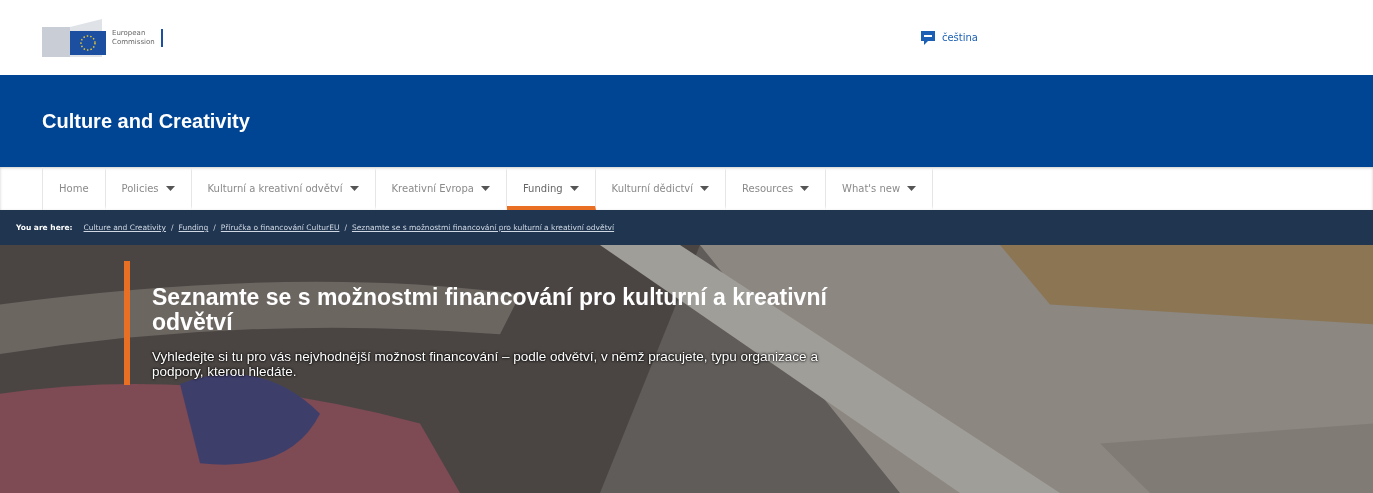 The width and height of the screenshot is (1373, 493). I want to click on language-link: čeština, so click(948, 37).